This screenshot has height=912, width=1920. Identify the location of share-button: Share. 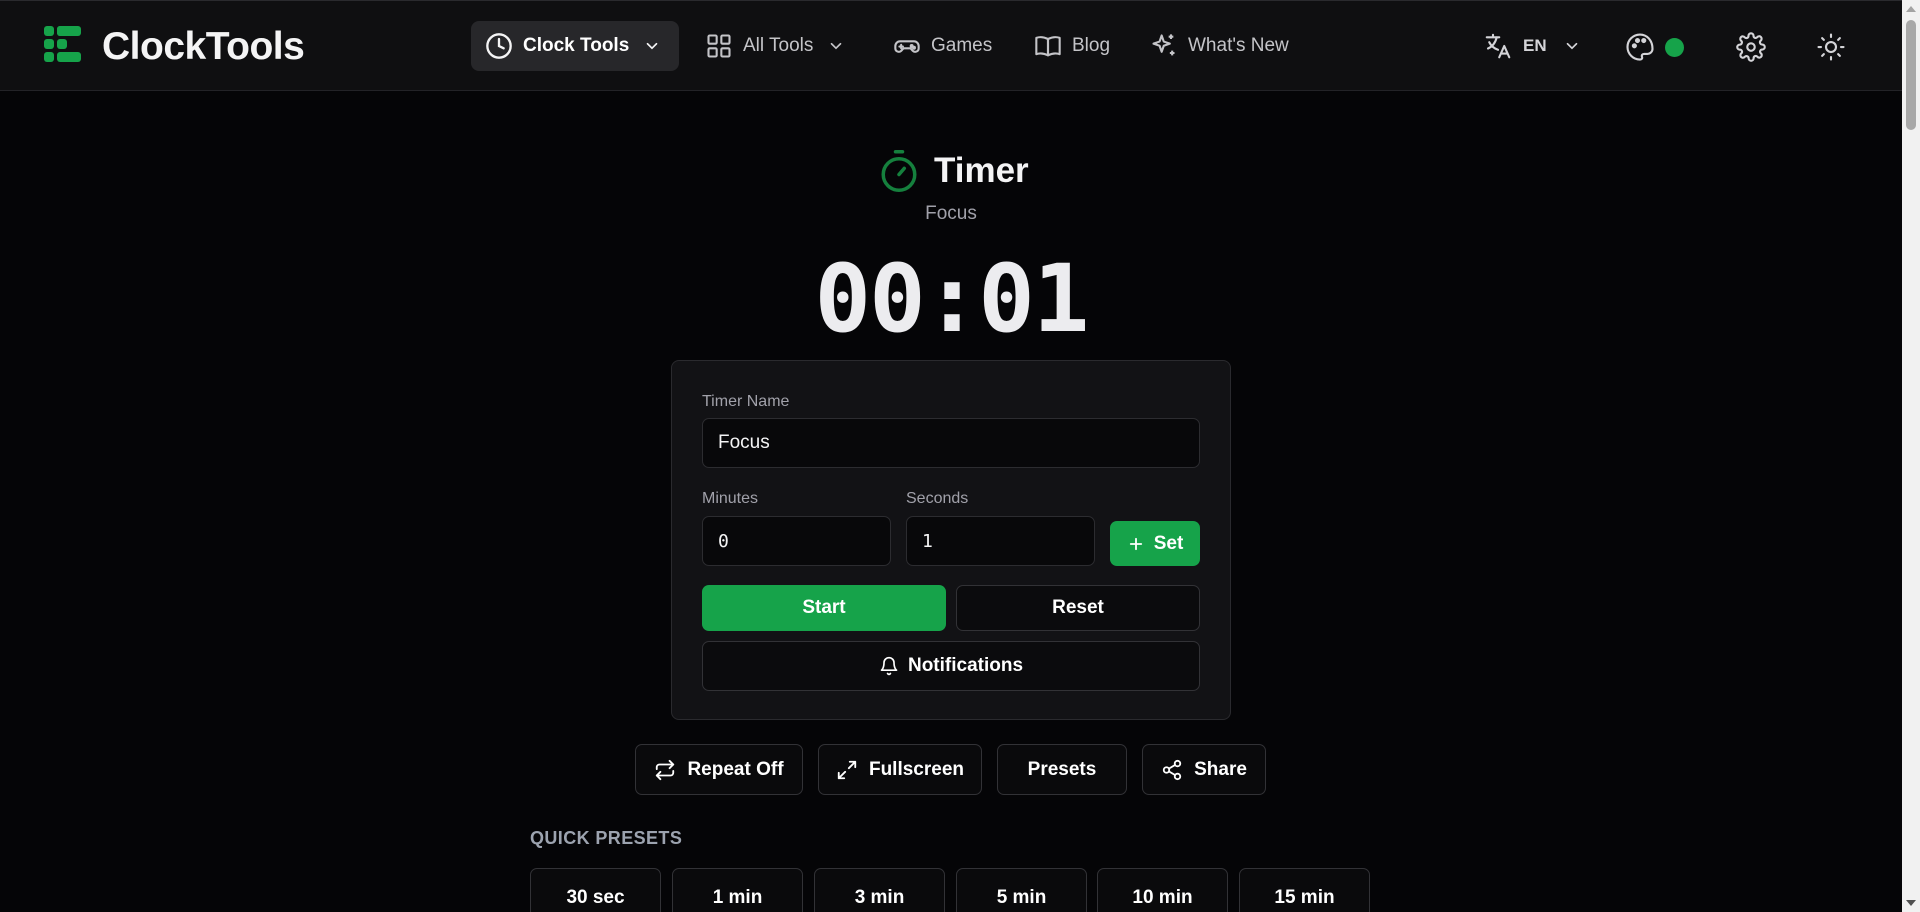
(1204, 769).